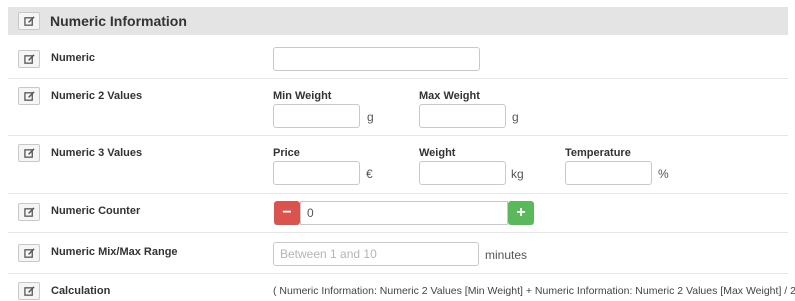 The width and height of the screenshot is (795, 301). I want to click on edit-numeric-3-values-button, so click(29, 153).